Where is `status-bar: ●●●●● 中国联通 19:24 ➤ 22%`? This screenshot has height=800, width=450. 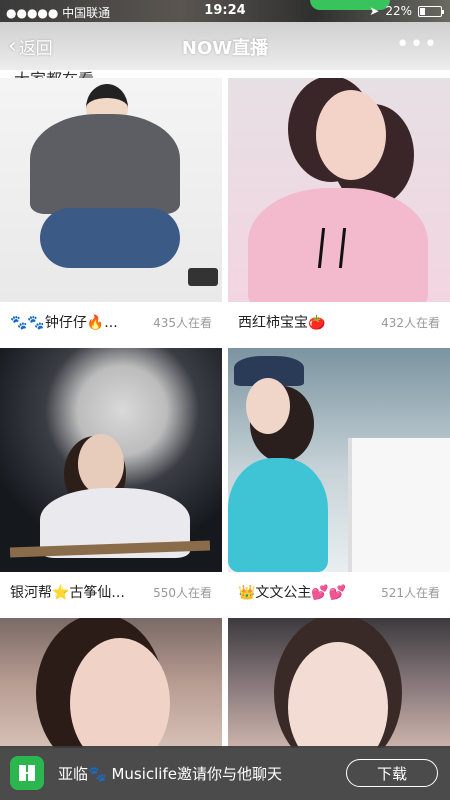
status-bar: ●●●●● 中国联通 19:24 ➤ 22% is located at coordinates (225, 11).